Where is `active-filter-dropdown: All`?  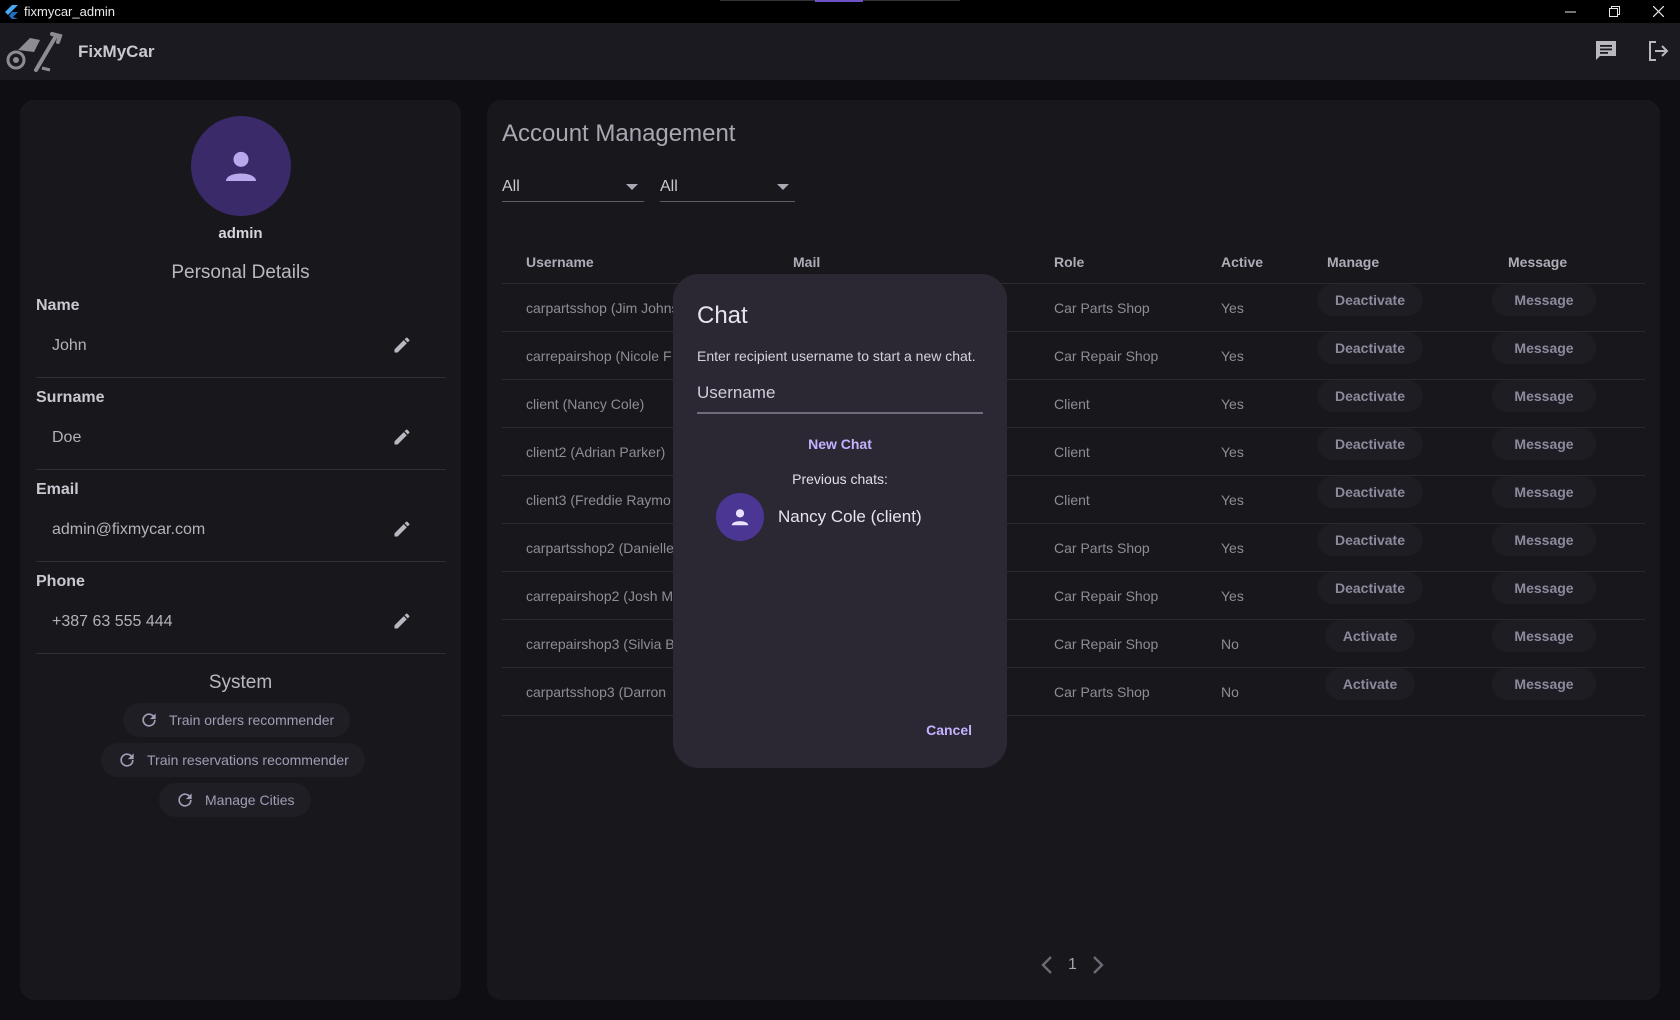 active-filter-dropdown: All is located at coordinates (727, 187).